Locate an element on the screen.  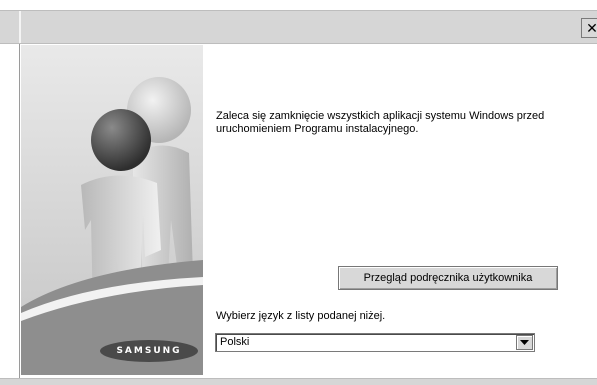
chevron-down-icon is located at coordinates (524, 342).